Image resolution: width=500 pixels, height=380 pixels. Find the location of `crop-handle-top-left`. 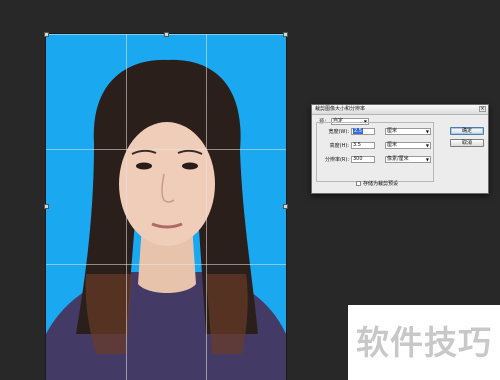

crop-handle-top-left is located at coordinates (46, 34).